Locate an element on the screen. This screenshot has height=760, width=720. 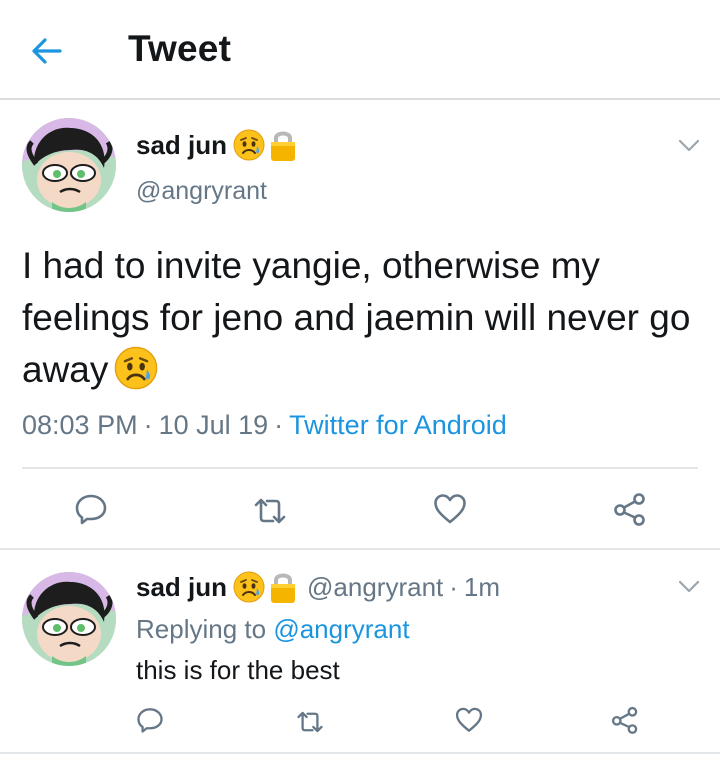
replying-prefix: Replying to is located at coordinates (201, 629).